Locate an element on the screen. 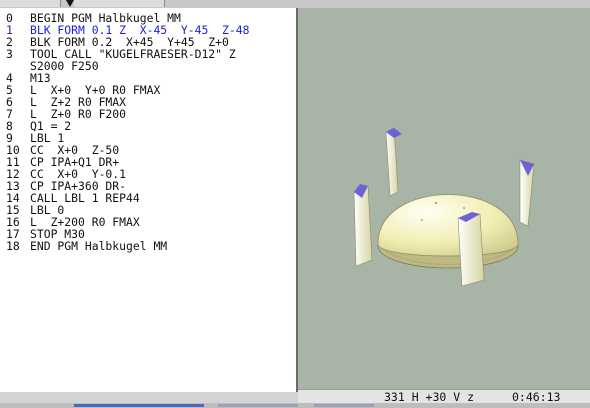  program-line: S2000 F250 is located at coordinates (52, 66).